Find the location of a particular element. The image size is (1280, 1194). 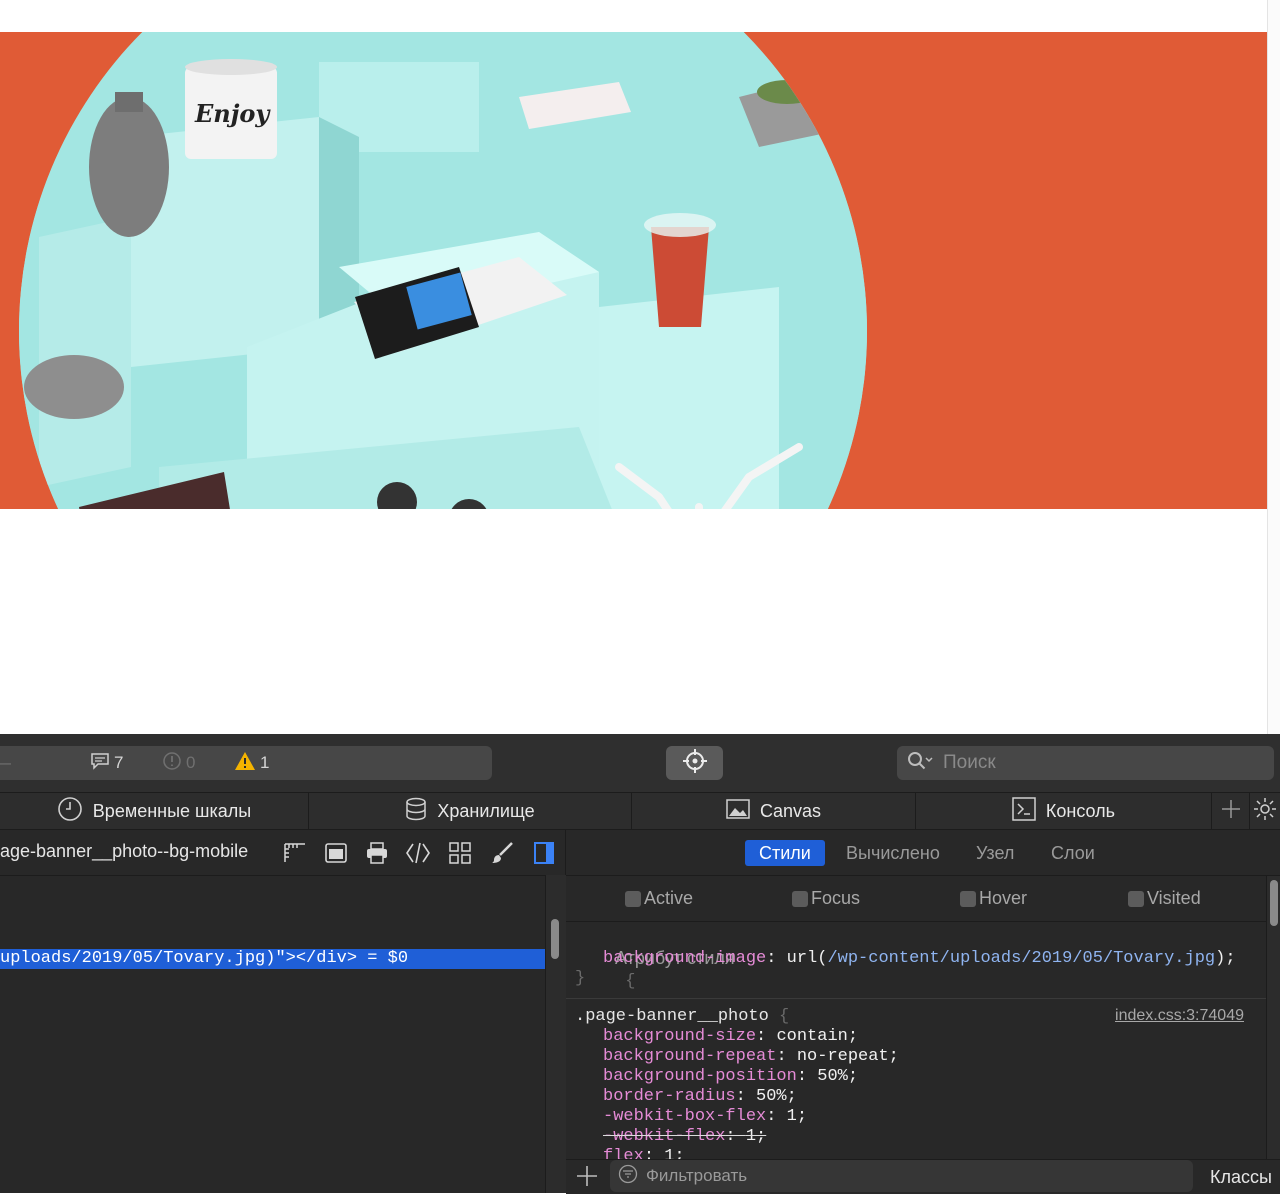

styles-scrollbar is located at coordinates (1273, 1018).